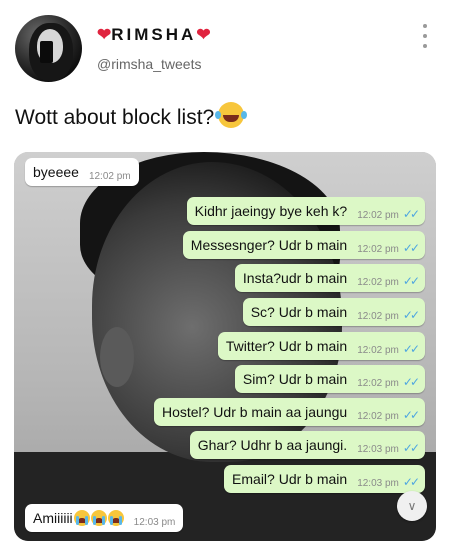 This screenshot has height=551, width=450. What do you see at coordinates (295, 278) in the screenshot?
I see `message-text: Insta?udr b main` at bounding box center [295, 278].